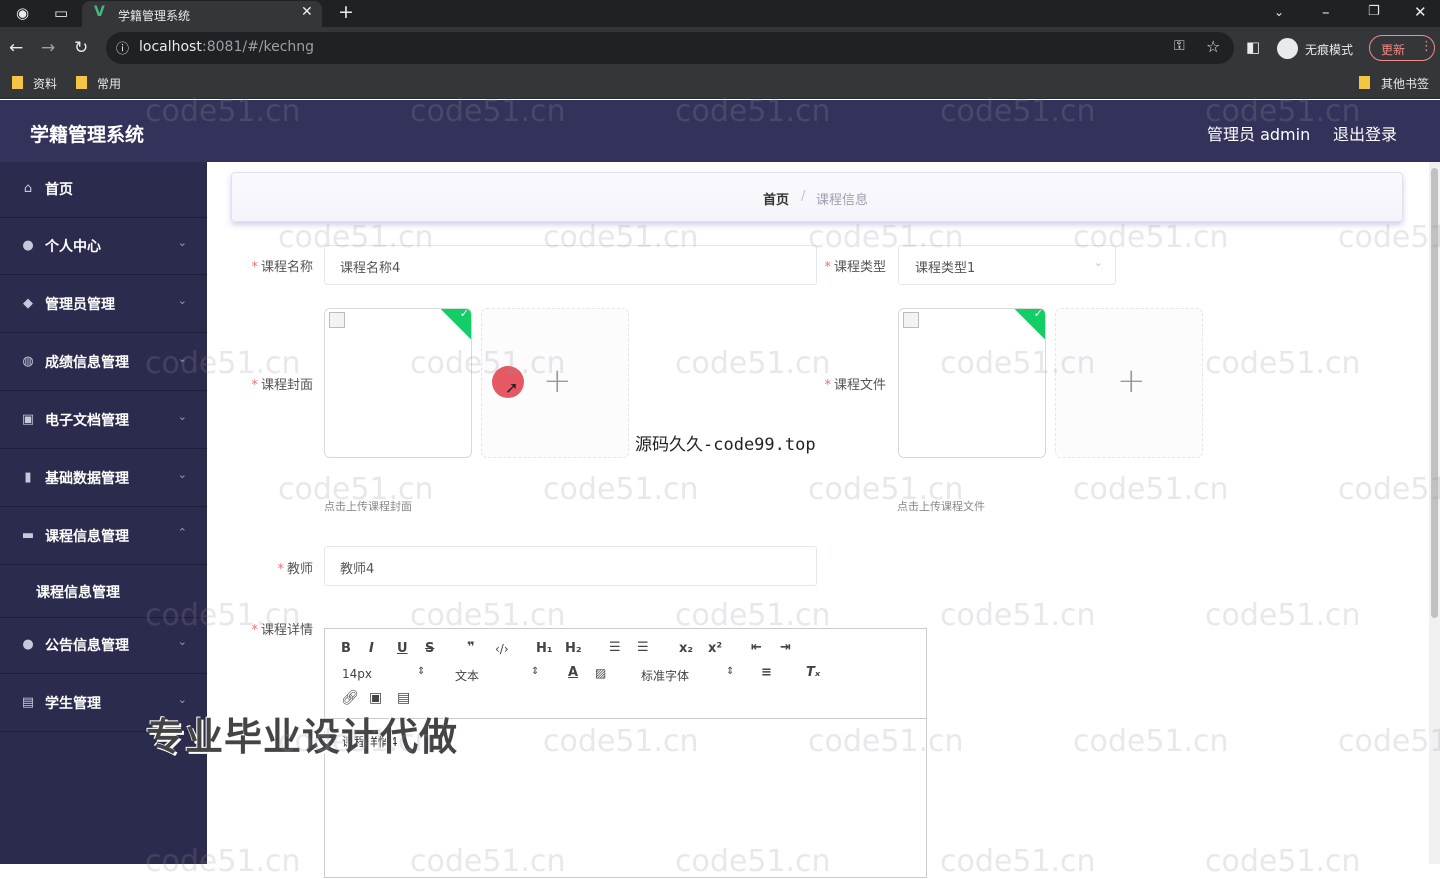  I want to click on sidebar-item-grade-management: ◍ 成绩信息管理 ⌄, so click(103, 363).